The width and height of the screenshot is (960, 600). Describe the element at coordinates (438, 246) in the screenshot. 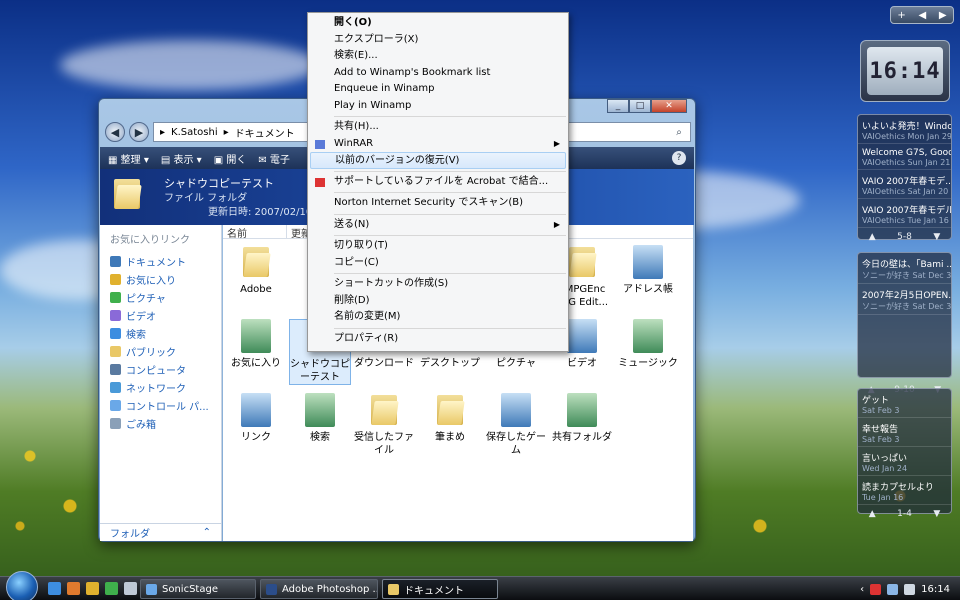

I see `menu-item: 切り取り(T)` at that location.